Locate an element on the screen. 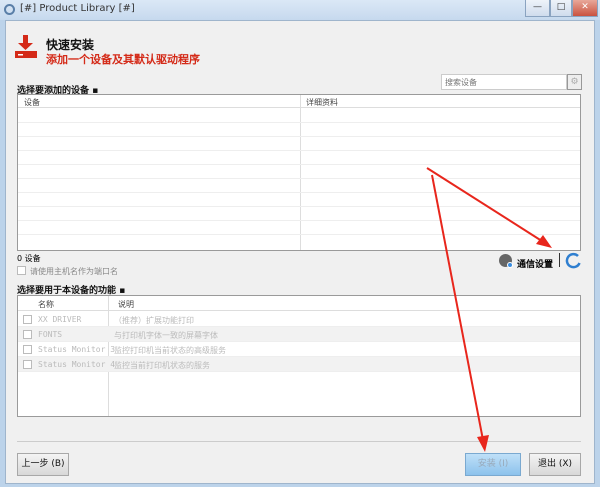  exit-button: 退出 (X) is located at coordinates (555, 464).